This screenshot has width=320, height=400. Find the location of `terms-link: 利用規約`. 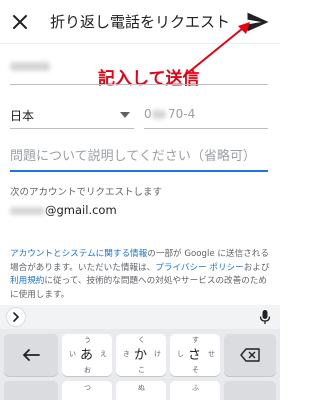

terms-link: 利用規約 is located at coordinates (27, 281).